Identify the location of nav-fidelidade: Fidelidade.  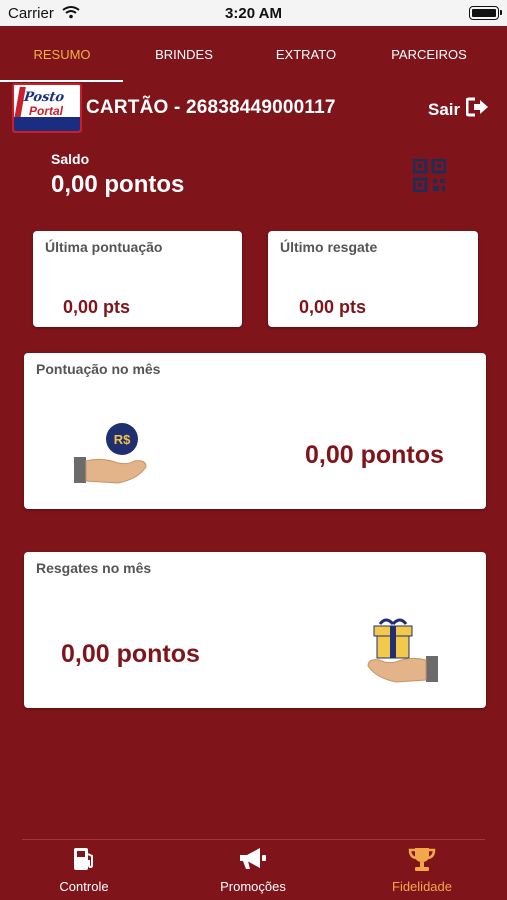
(422, 870).